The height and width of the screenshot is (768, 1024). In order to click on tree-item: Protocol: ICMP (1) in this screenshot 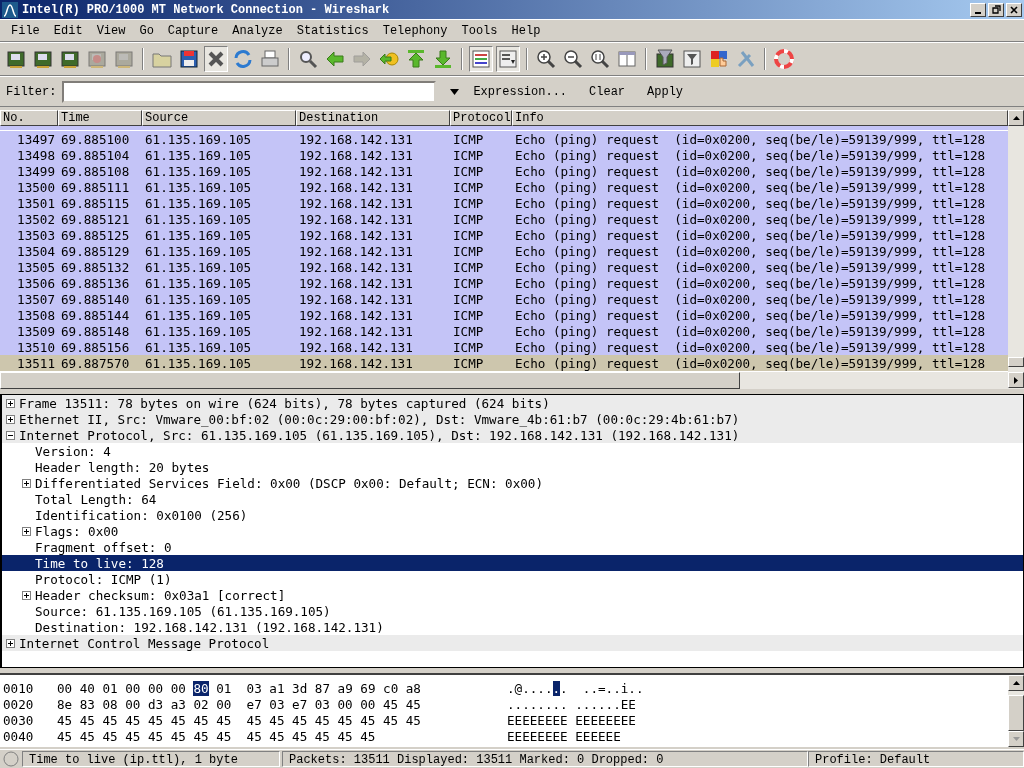, I will do `click(512, 579)`.